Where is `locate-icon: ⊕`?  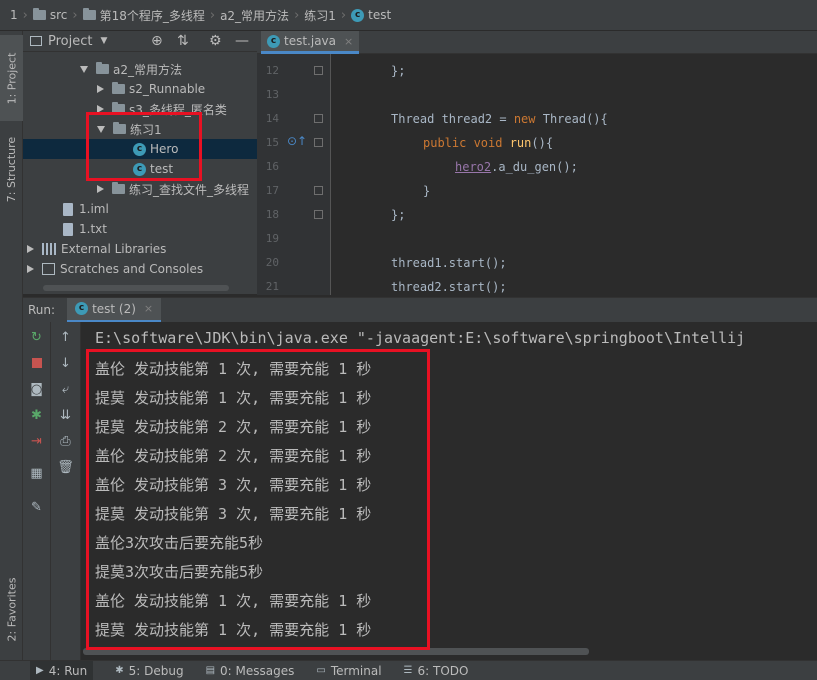
locate-icon: ⊕ is located at coordinates (157, 41).